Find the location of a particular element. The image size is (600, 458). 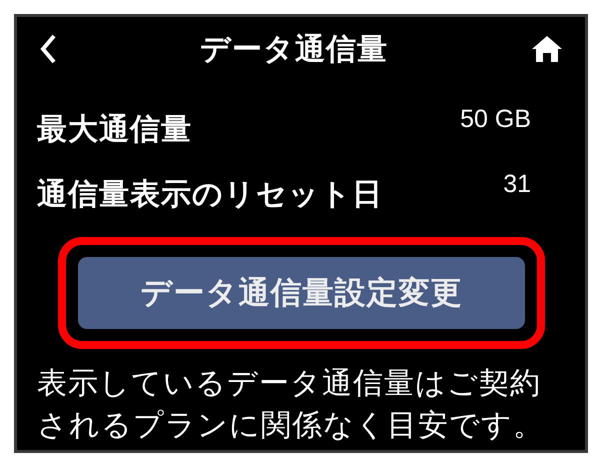

setting-value: 50 GB is located at coordinates (495, 119).